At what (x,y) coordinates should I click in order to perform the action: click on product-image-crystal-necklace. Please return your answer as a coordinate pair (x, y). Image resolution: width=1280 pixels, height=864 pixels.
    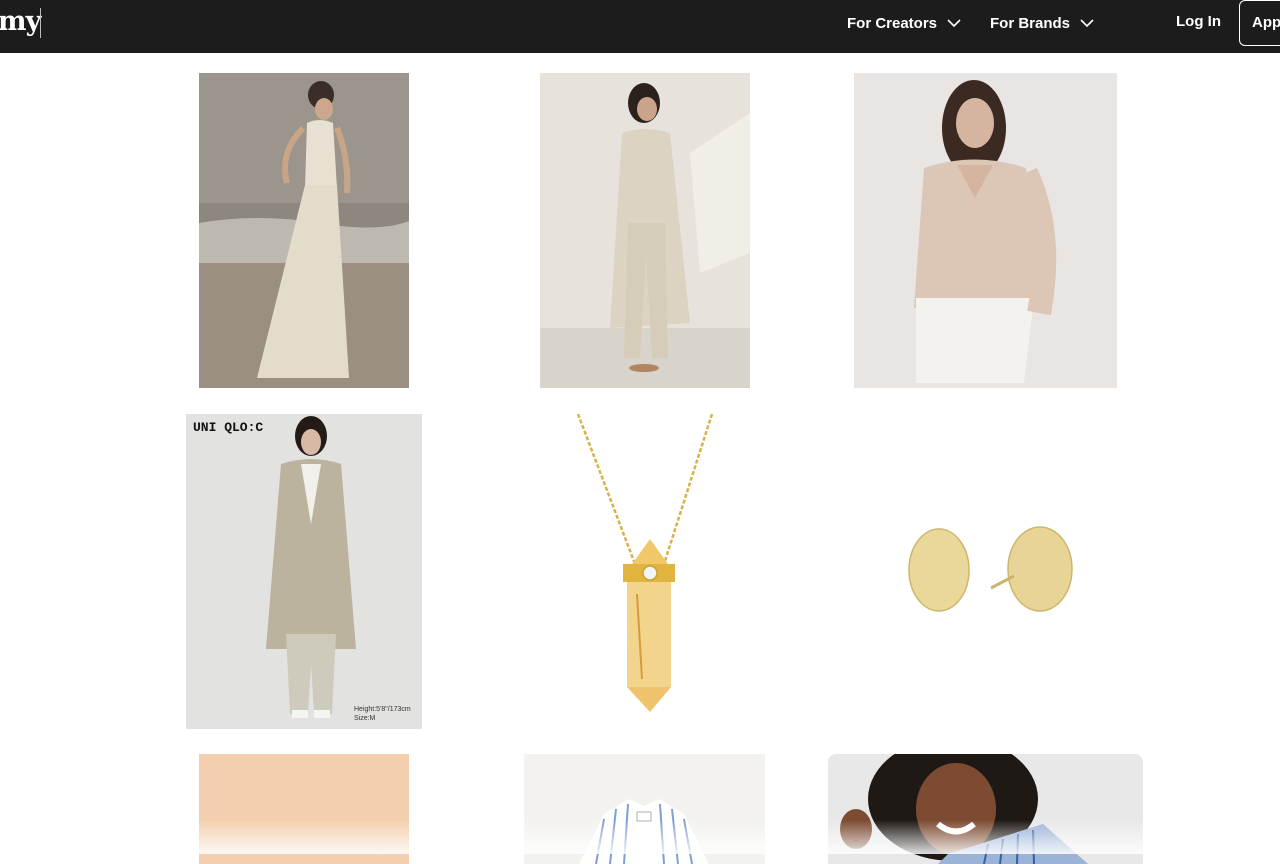
    Looking at the image, I should click on (645, 571).